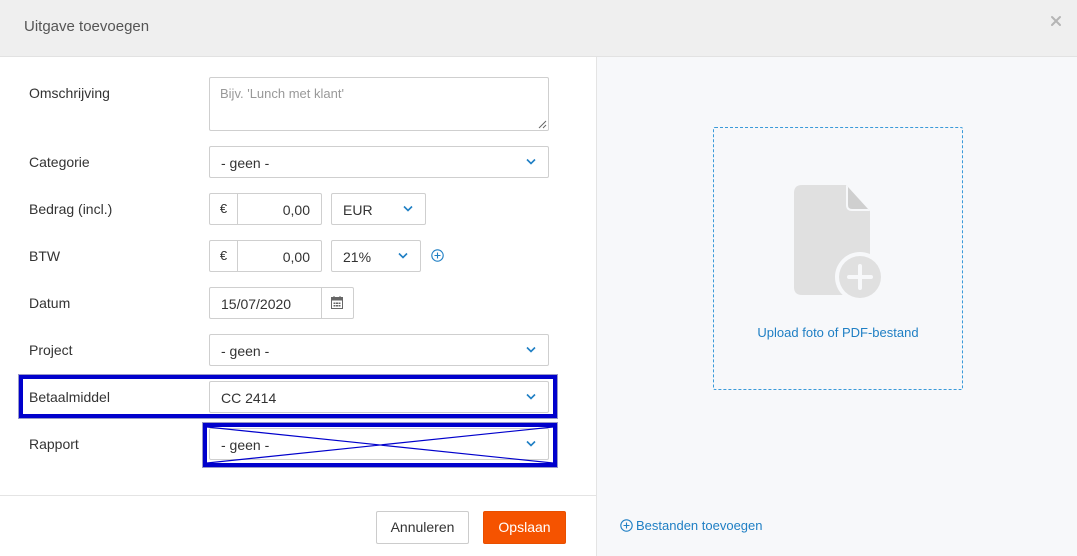 This screenshot has height=556, width=1077. I want to click on description-label: Omschrijving, so click(69, 93).